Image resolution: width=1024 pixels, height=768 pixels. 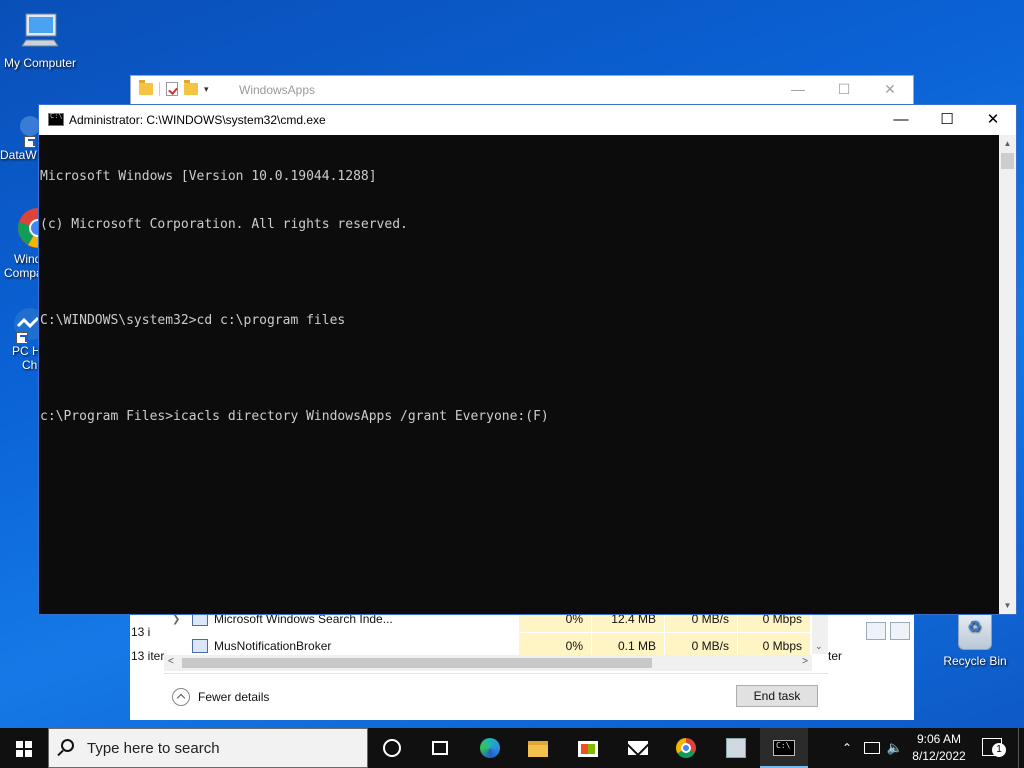 I want to click on taskbar: ⌃ 🔈 9:06 AM 8/12/2022 1, so click(x=512, y=748).